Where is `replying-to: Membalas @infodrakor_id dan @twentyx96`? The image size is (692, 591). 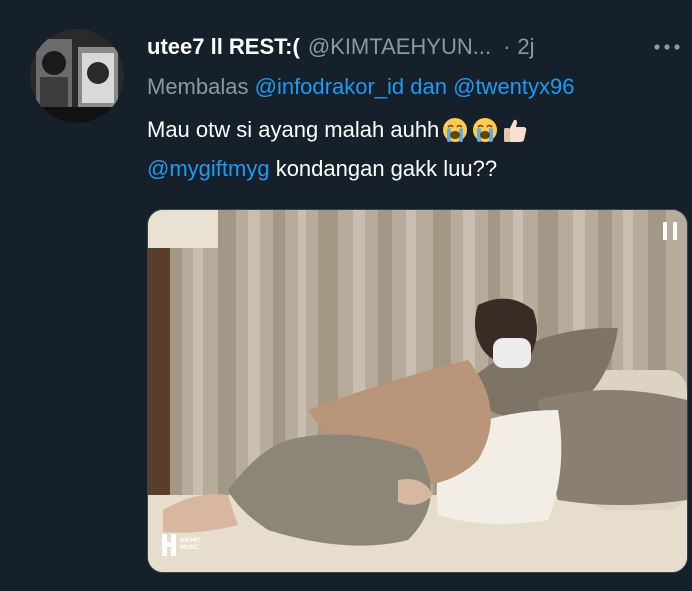
replying-to: Membalas @infodrakor_id dan @twentyx96 is located at coordinates (361, 87).